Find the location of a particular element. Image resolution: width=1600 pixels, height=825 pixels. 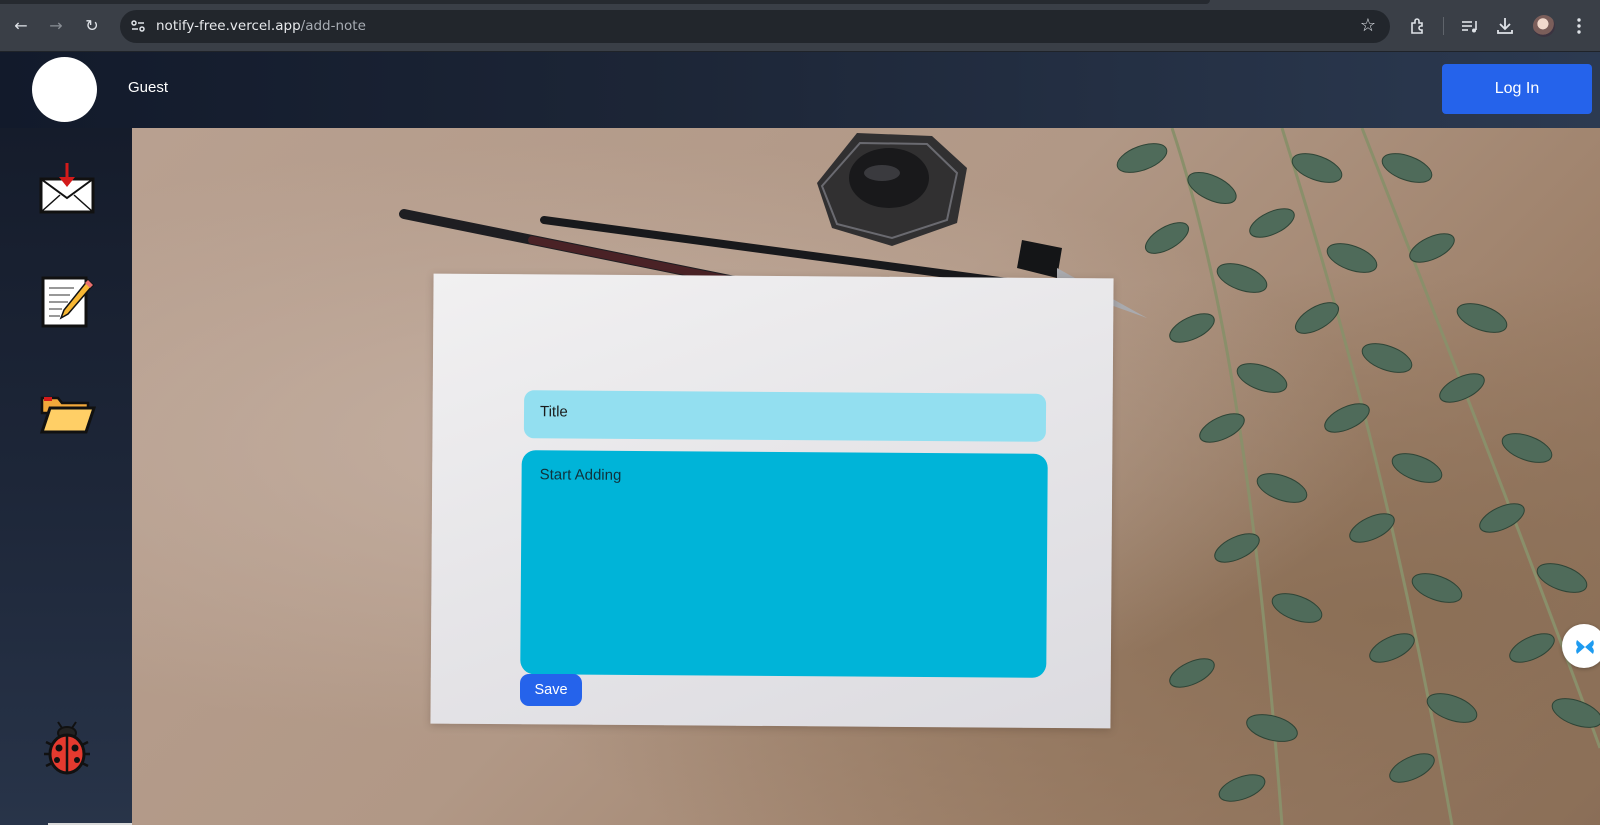

inbox-envelope-icon is located at coordinates (67, 189).